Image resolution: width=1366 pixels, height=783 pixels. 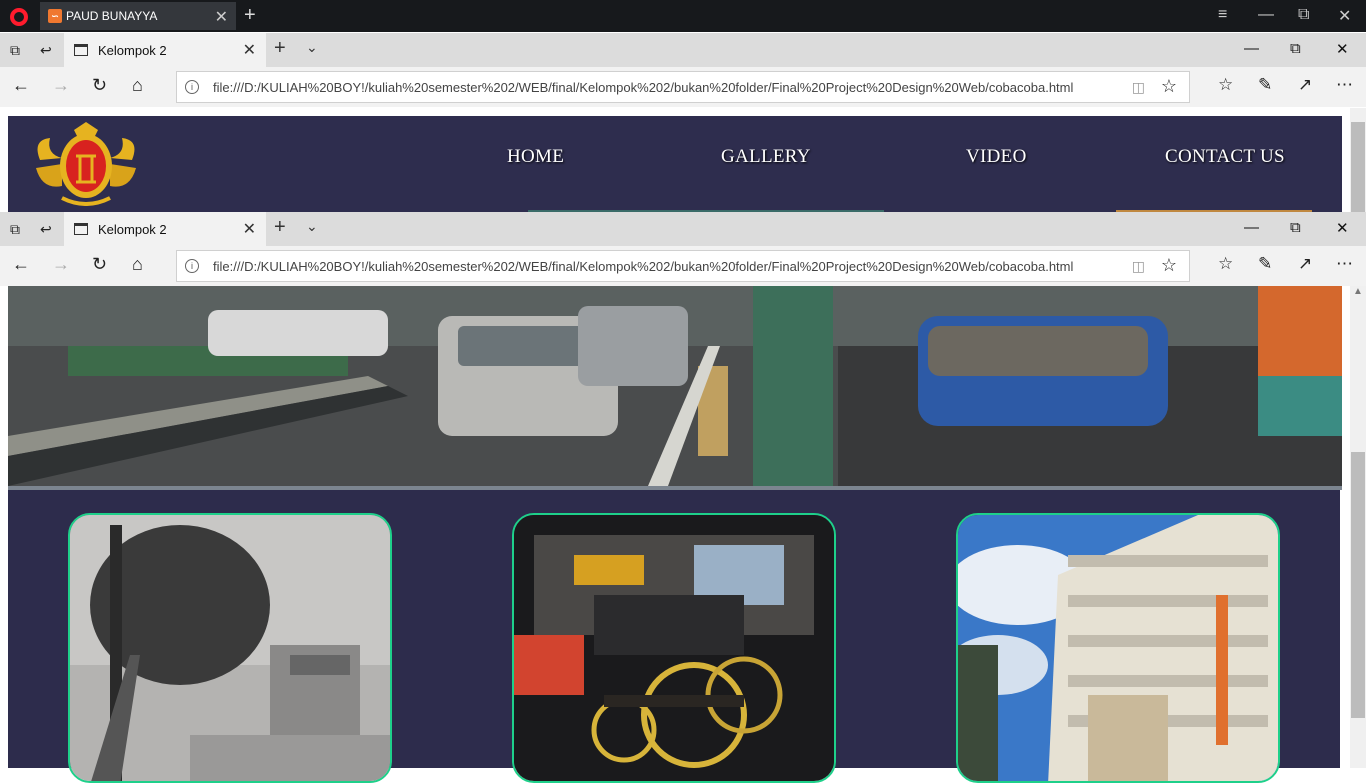 What do you see at coordinates (1358, 291) in the screenshot?
I see `scroll-up-icon: ▲` at bounding box center [1358, 291].